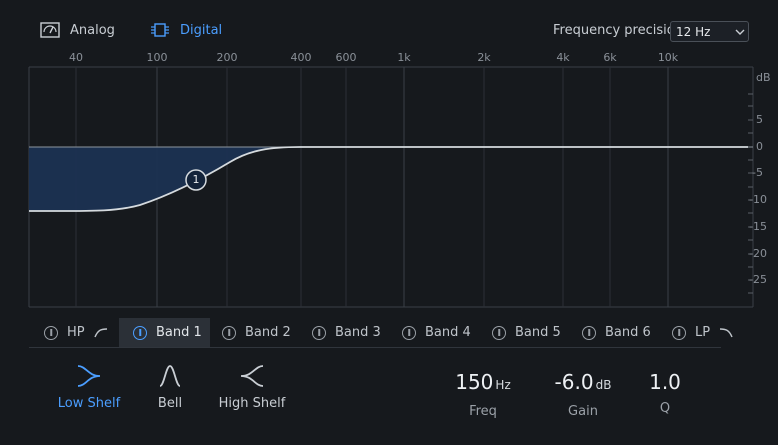  I want to click on shape-label: Bell, so click(170, 403).